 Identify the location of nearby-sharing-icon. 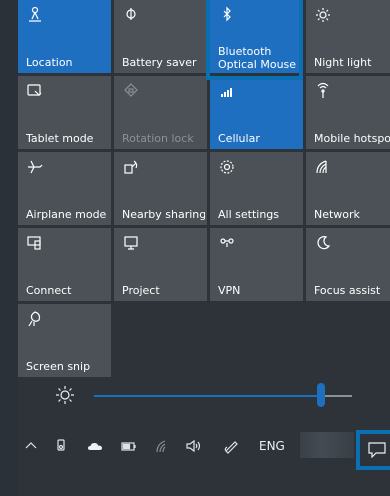
(131, 167).